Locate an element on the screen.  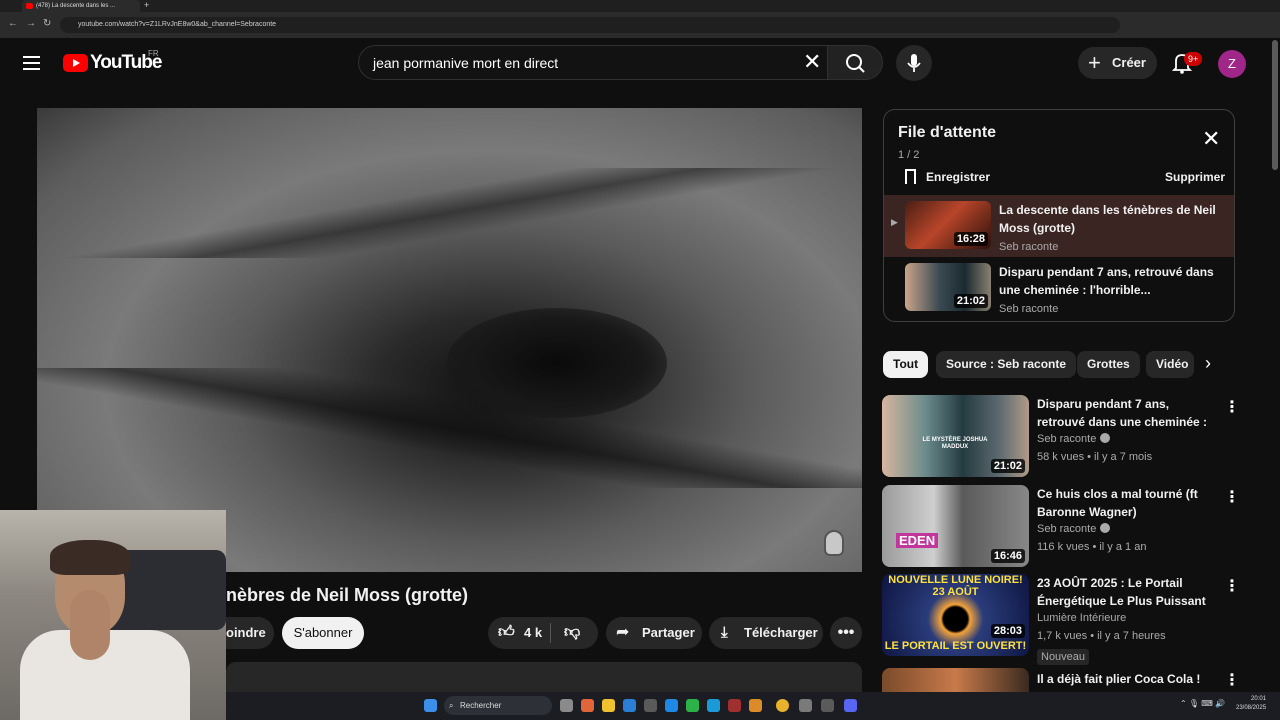
create-button: + Créer is located at coordinates (1117, 63).